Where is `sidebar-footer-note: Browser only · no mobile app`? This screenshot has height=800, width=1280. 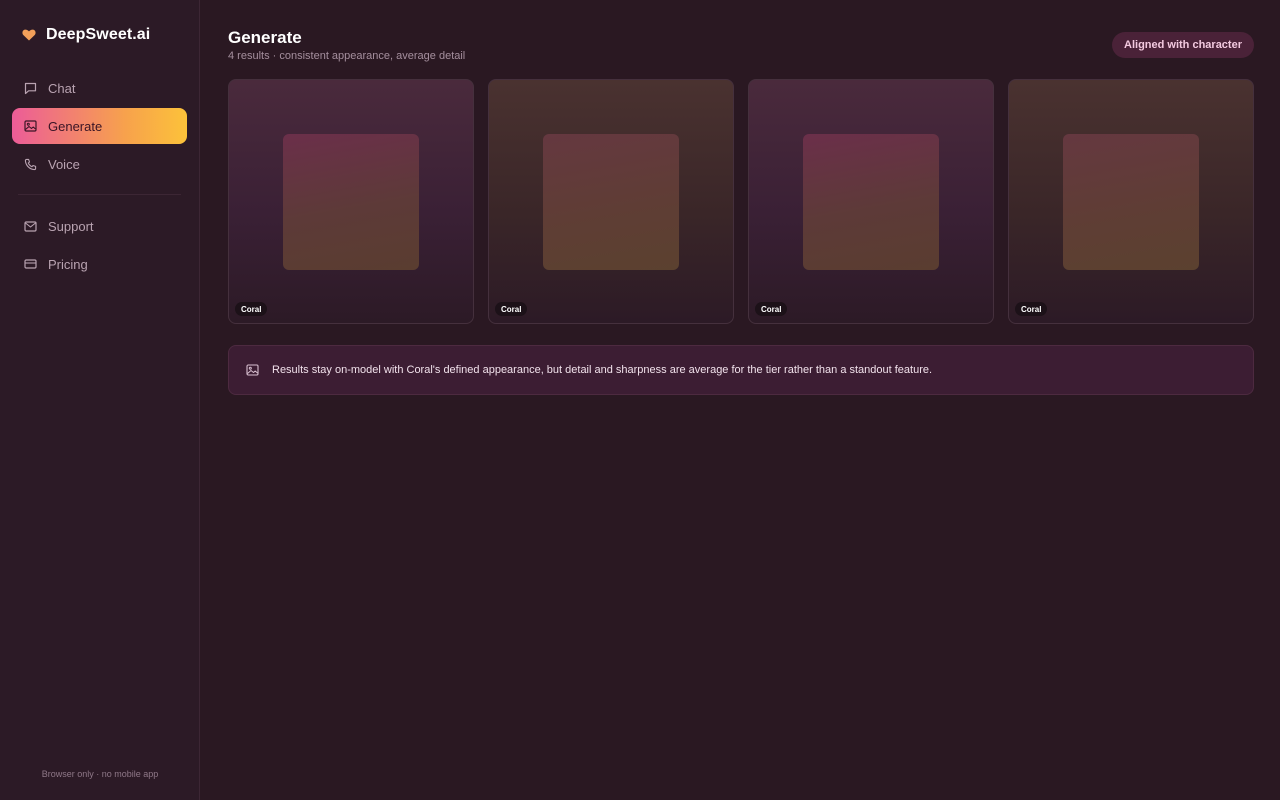
sidebar-footer-note: Browser only · no mobile app is located at coordinates (100, 774).